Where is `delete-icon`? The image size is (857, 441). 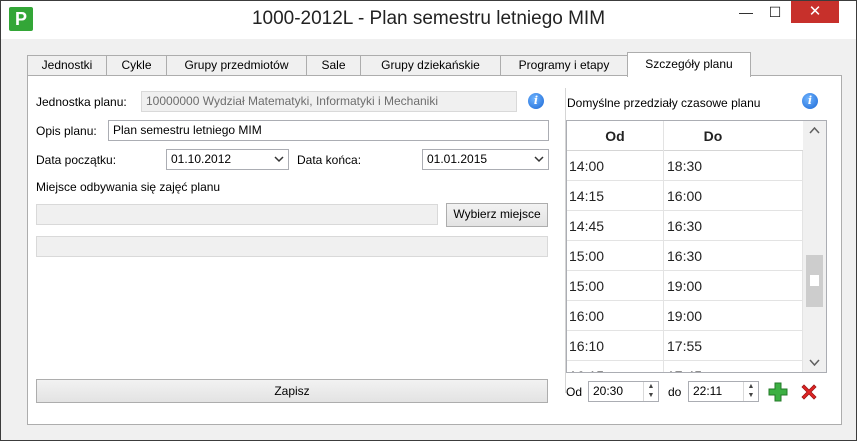
delete-icon is located at coordinates (809, 392).